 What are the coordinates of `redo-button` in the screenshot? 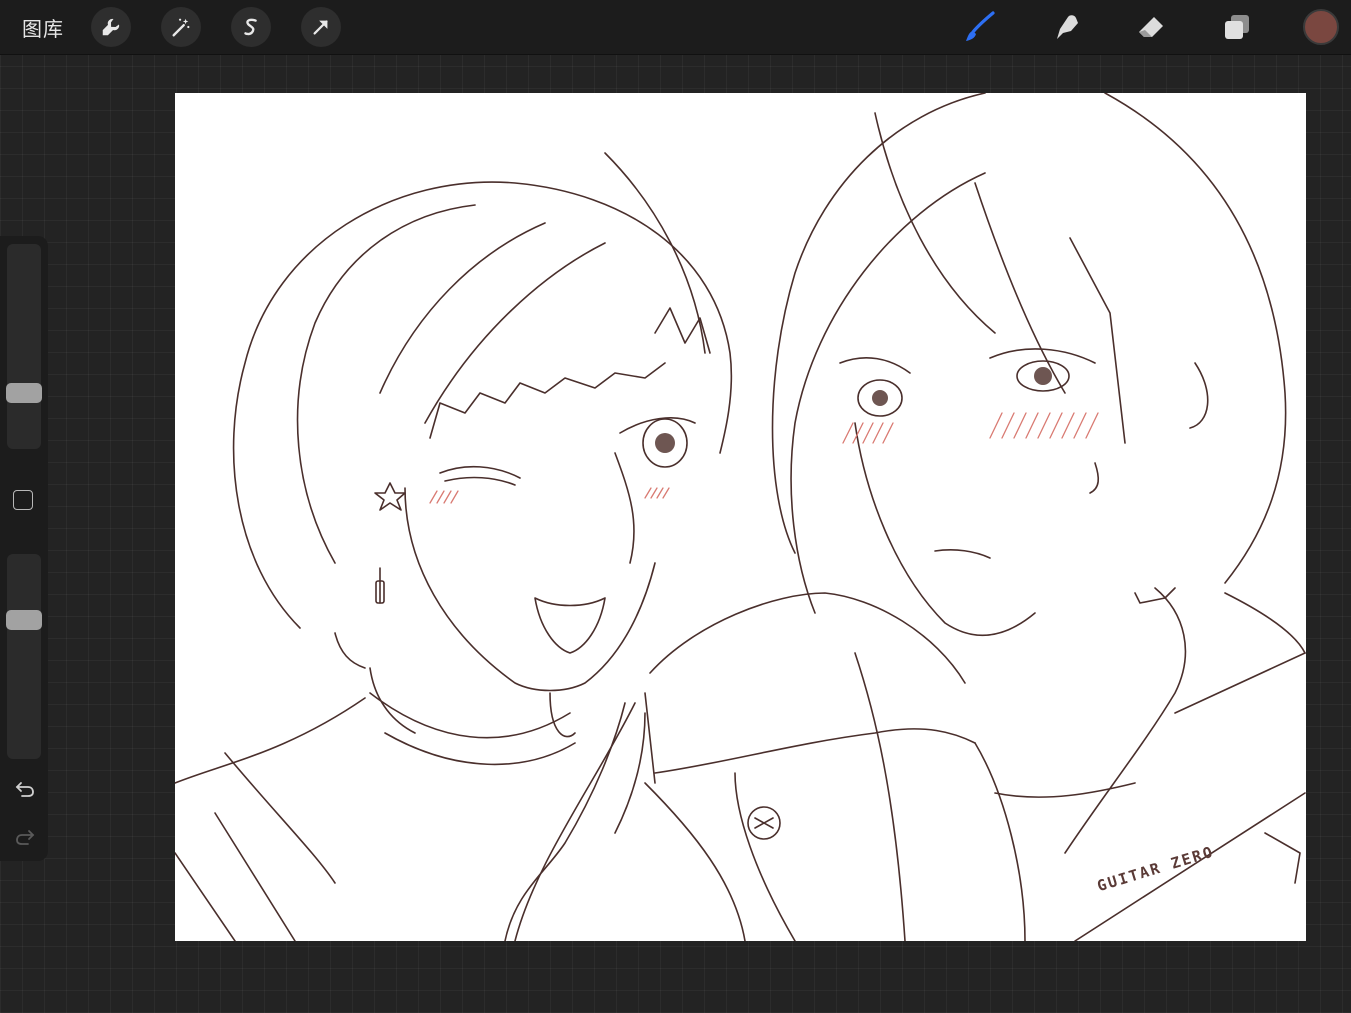 It's located at (25, 837).